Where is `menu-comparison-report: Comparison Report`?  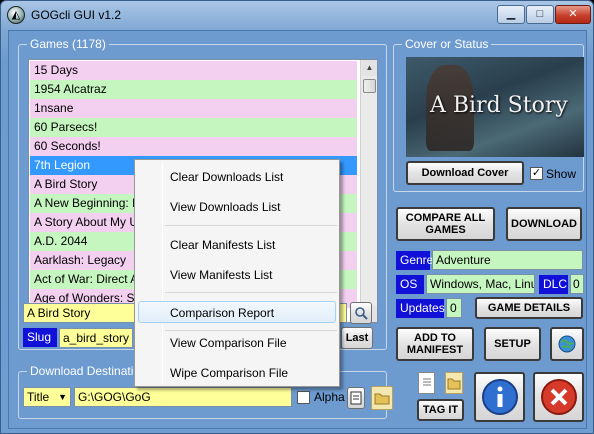 menu-comparison-report: Comparison Report is located at coordinates (222, 313).